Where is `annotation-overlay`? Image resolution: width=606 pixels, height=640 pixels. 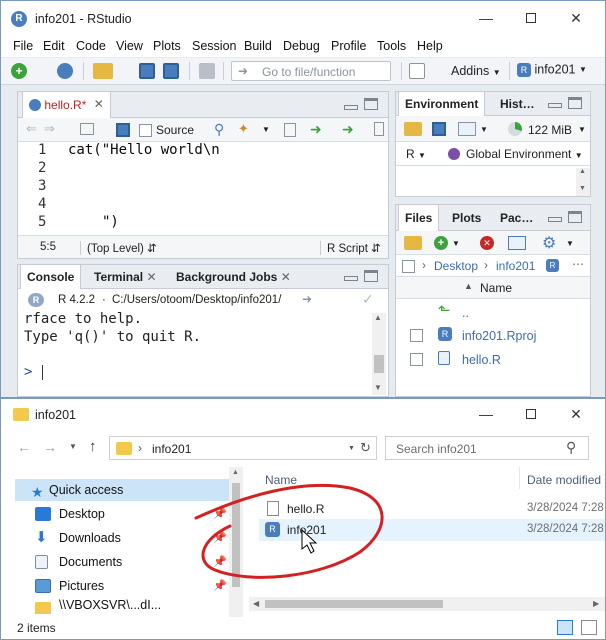
annotation-overlay is located at coordinates (289, 531).